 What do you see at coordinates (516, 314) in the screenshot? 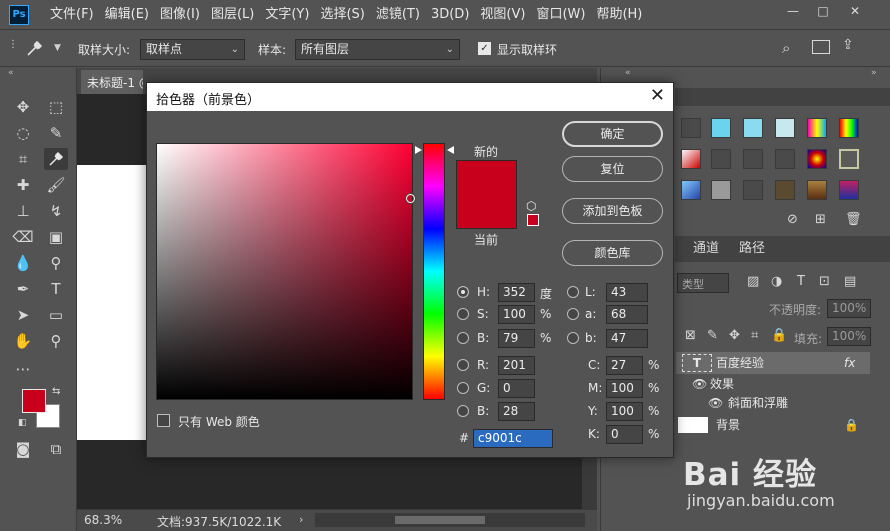
I see `s-input: 100` at bounding box center [516, 314].